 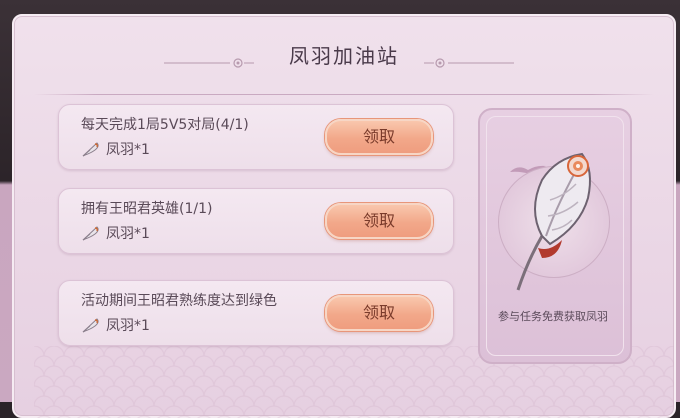 What do you see at coordinates (256, 221) in the screenshot?
I see `task-item: 拥有王昭君英雄(1/1) 凤羽*1 领取` at bounding box center [256, 221].